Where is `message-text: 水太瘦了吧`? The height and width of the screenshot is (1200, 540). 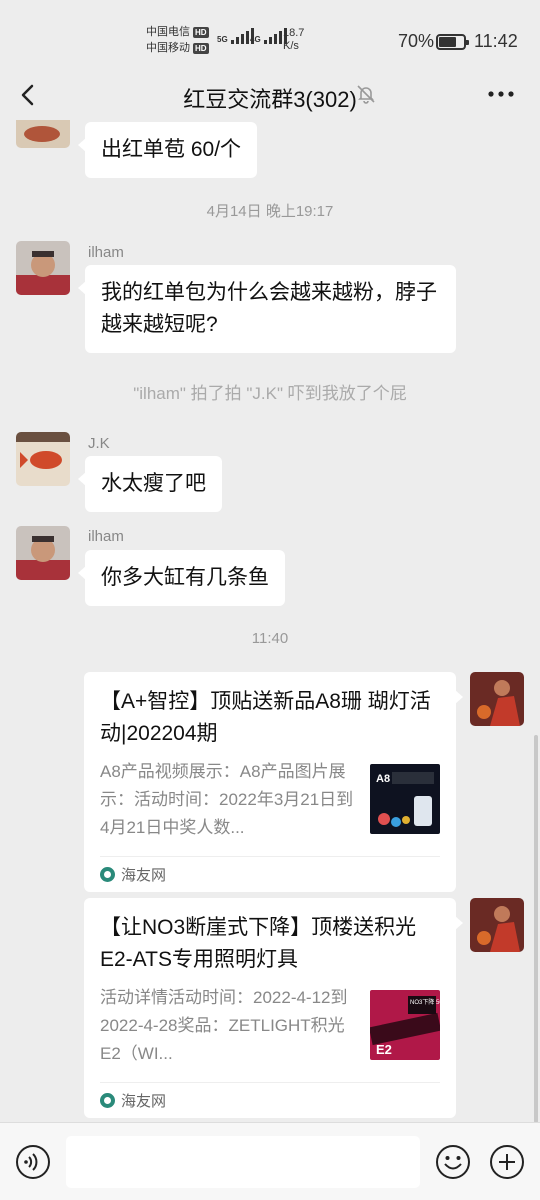
message-text: 水太瘦了吧 is located at coordinates (153, 483).